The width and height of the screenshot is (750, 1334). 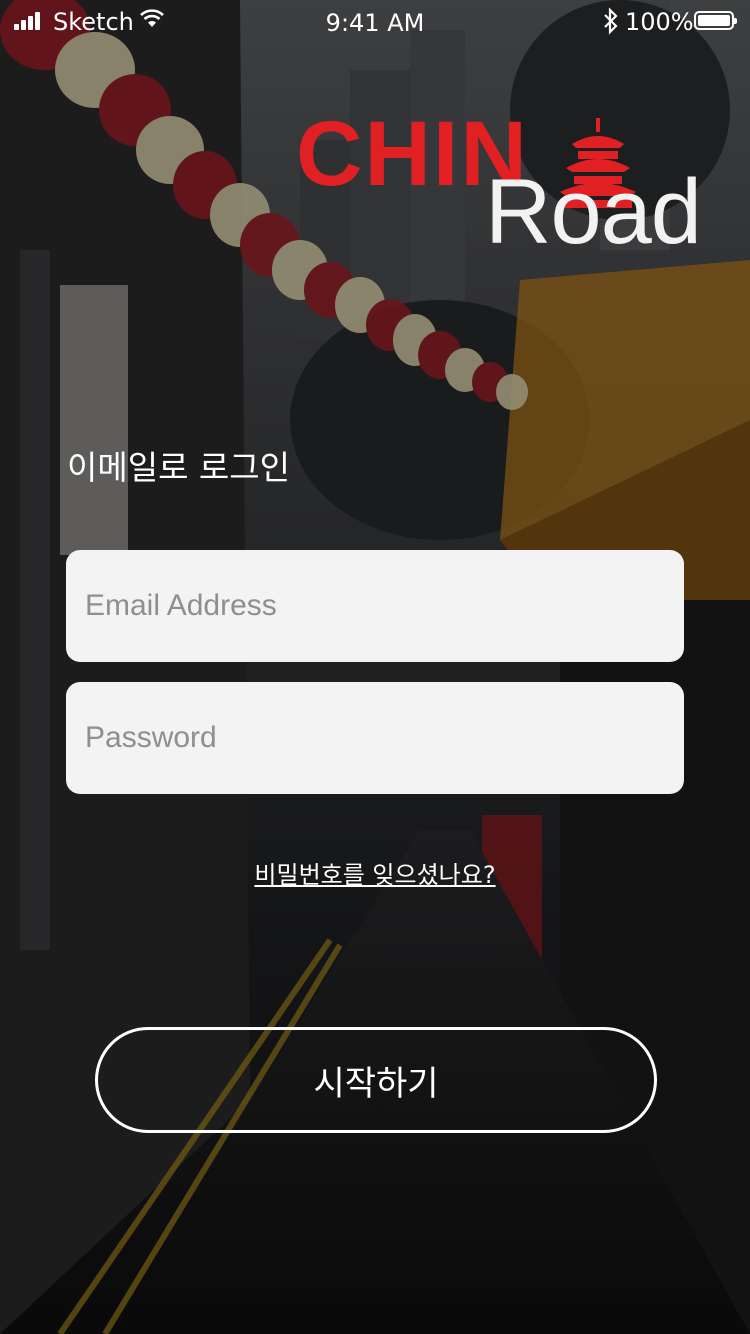 What do you see at coordinates (179, 467) in the screenshot?
I see `login-heading: 이메일로 로그인` at bounding box center [179, 467].